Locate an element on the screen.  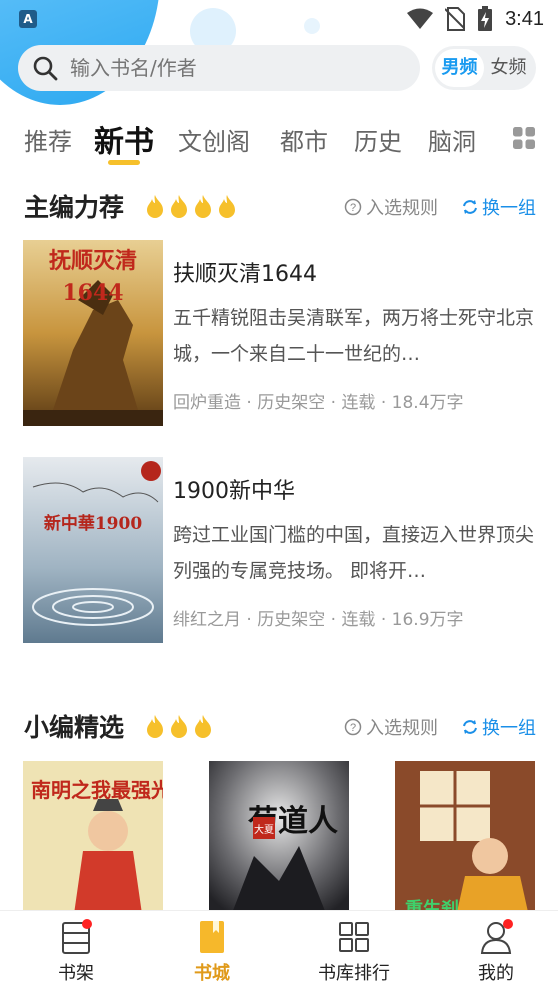
tab-history: 历史 is located at coordinates (378, 139).